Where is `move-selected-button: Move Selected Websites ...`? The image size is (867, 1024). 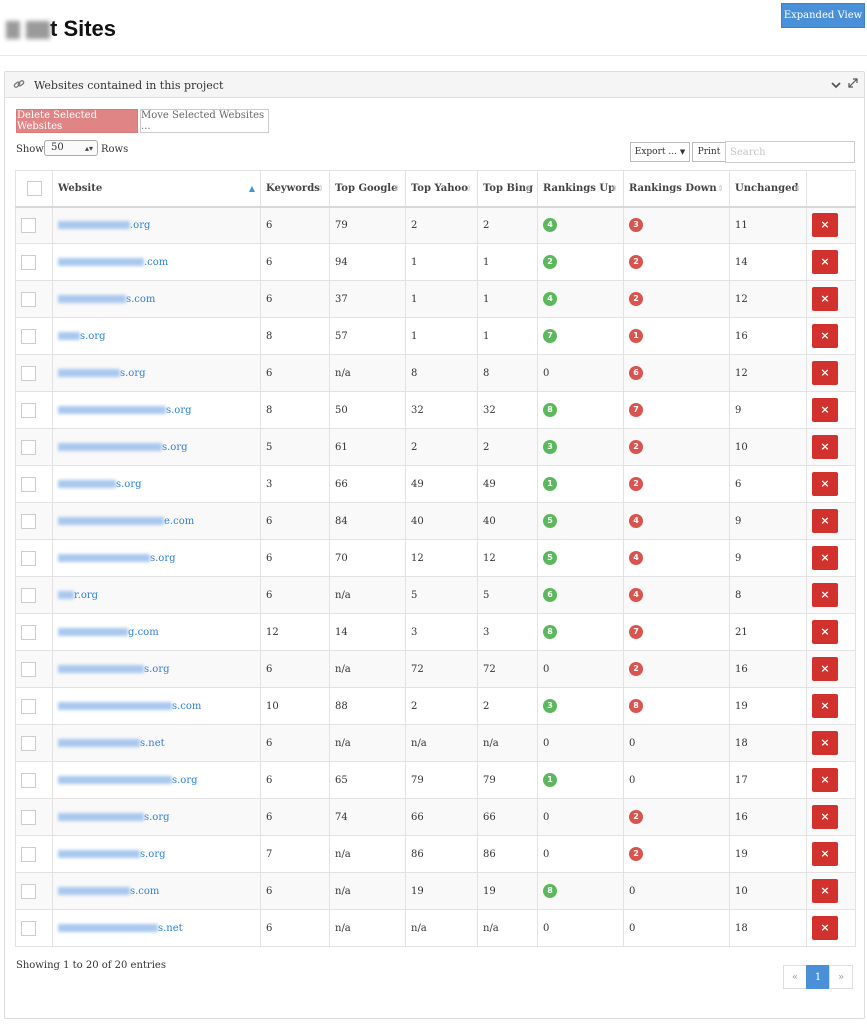 move-selected-button: Move Selected Websites ... is located at coordinates (204, 121).